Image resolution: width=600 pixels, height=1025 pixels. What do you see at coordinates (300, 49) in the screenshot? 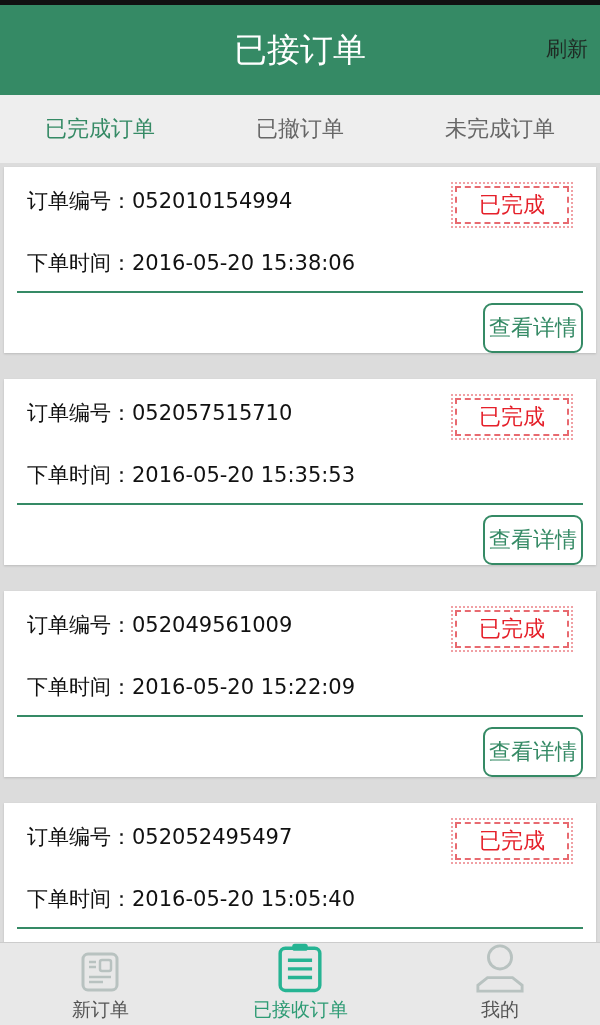
I see `page-title: 已接订单` at bounding box center [300, 49].